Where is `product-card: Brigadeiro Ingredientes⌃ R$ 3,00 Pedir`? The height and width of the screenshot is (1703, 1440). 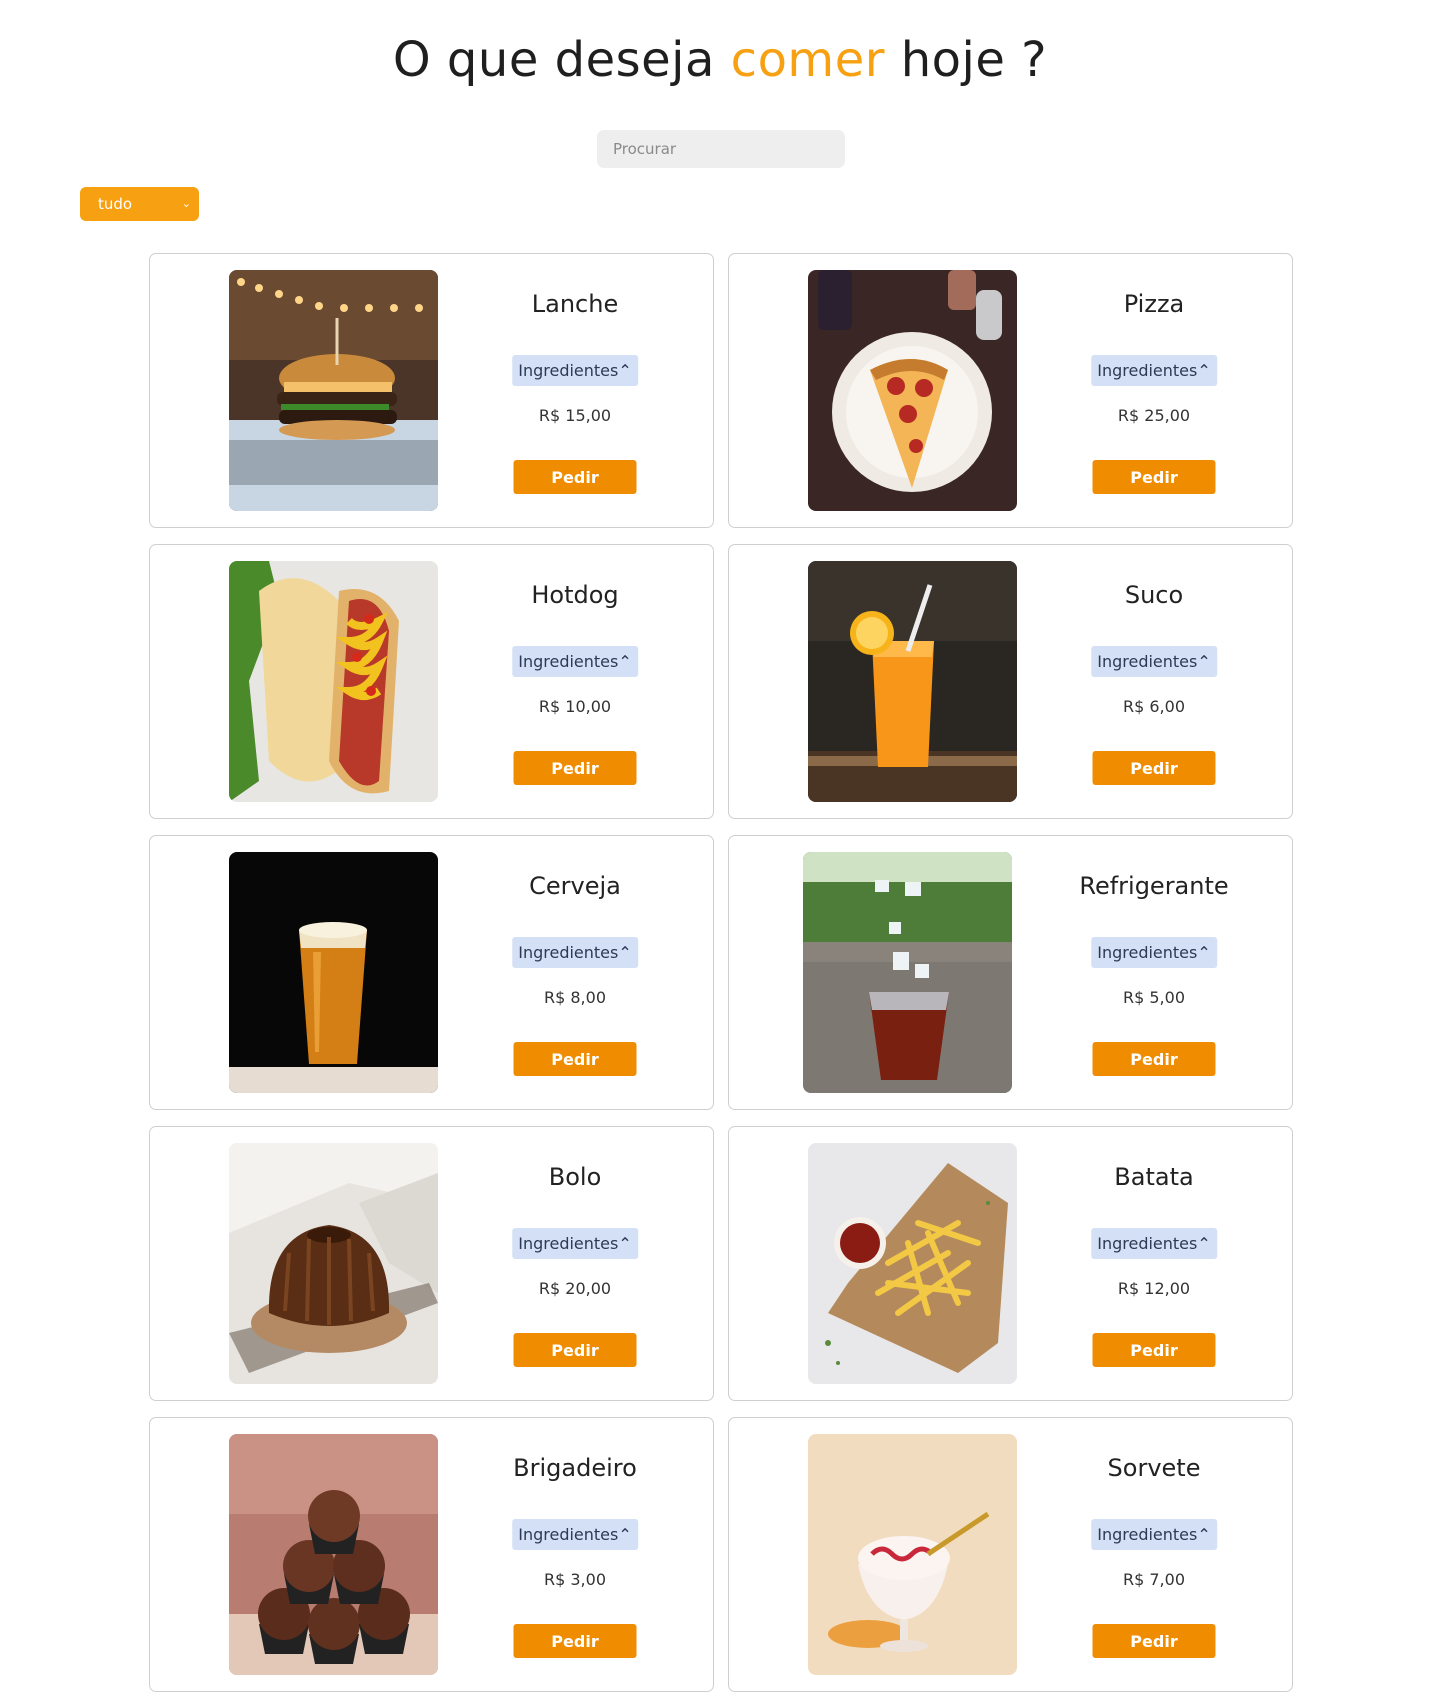 product-card: Brigadeiro Ingredientes⌃ R$ 3,00 Pedir is located at coordinates (431, 1554).